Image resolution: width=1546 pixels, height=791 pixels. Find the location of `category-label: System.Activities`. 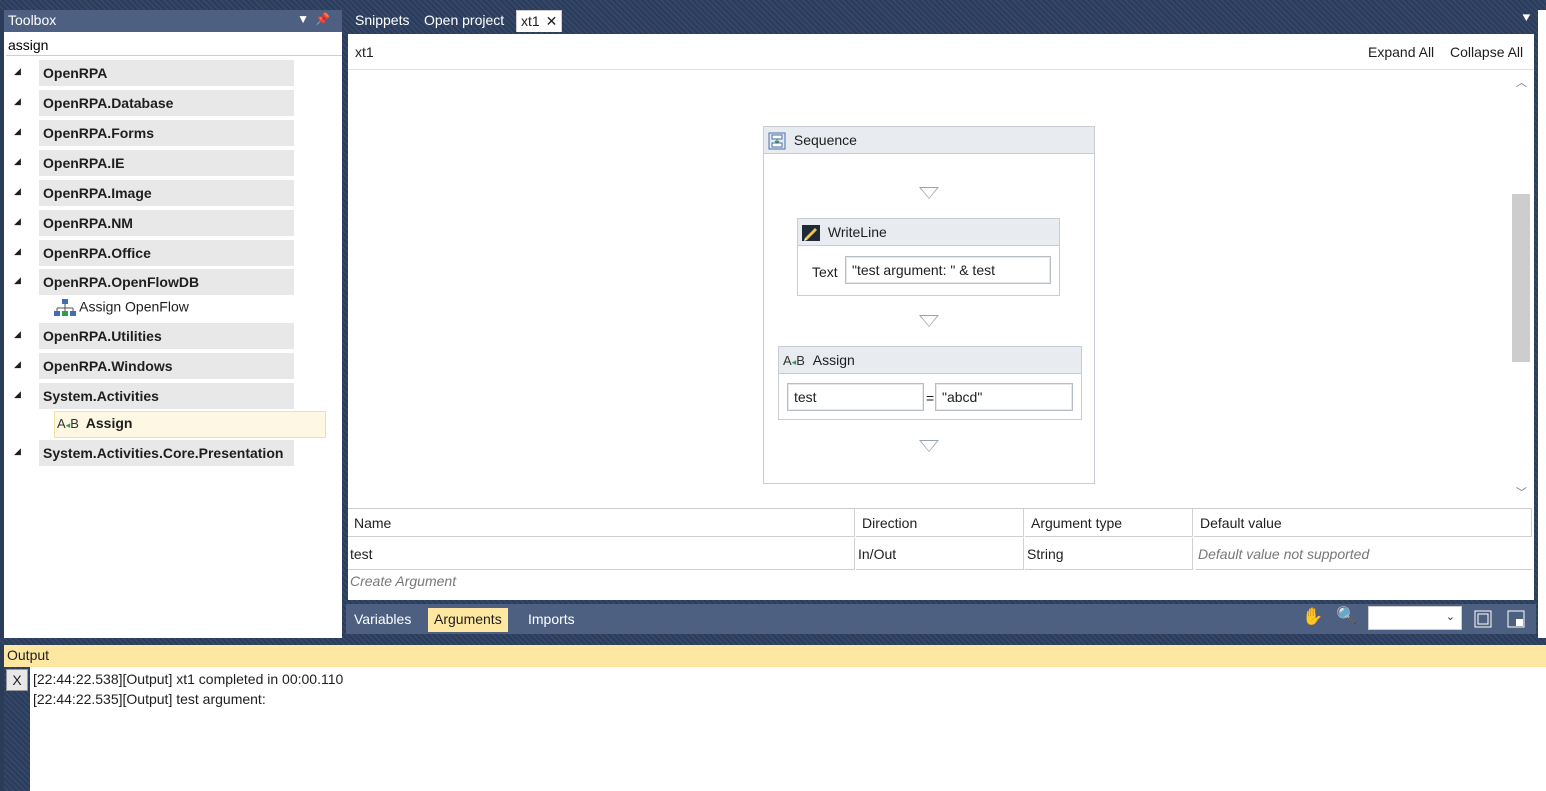

category-label: System.Activities is located at coordinates (166, 396).